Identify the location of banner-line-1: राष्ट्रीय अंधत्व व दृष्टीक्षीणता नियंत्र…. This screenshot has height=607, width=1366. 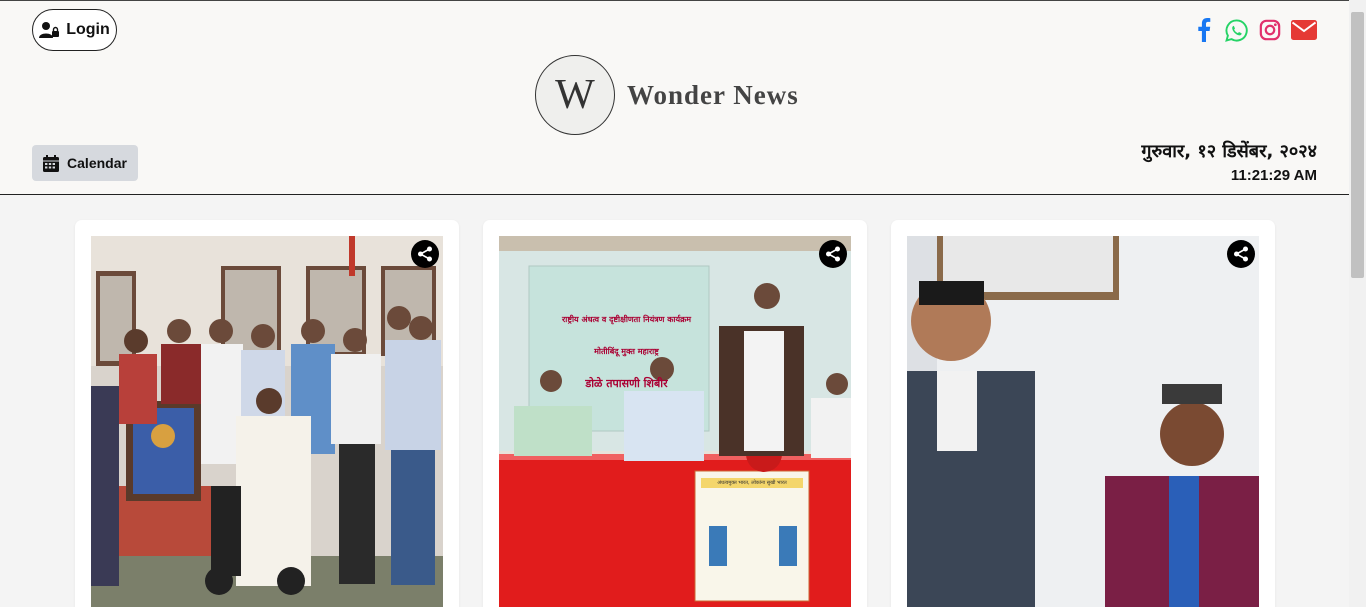
(626, 319).